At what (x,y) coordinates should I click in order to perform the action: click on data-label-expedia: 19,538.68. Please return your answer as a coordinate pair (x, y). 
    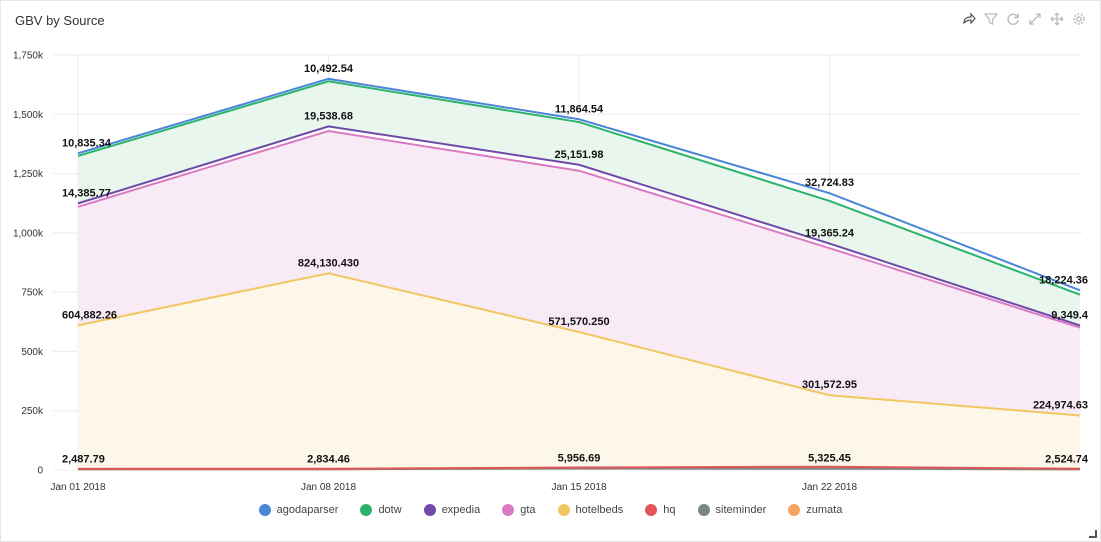
    Looking at the image, I should click on (328, 116).